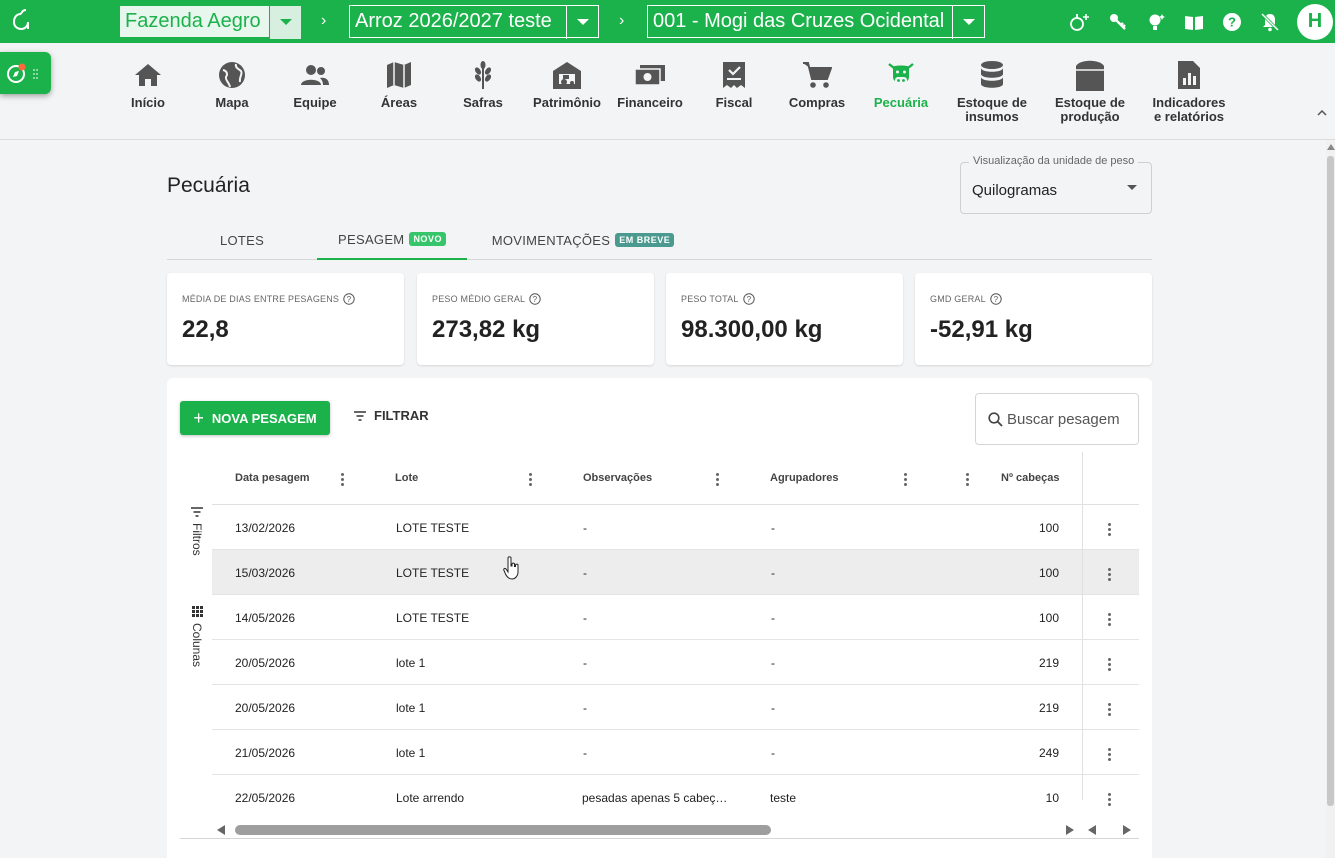  What do you see at coordinates (1048, 573) in the screenshot?
I see `cell-heads: 100` at bounding box center [1048, 573].